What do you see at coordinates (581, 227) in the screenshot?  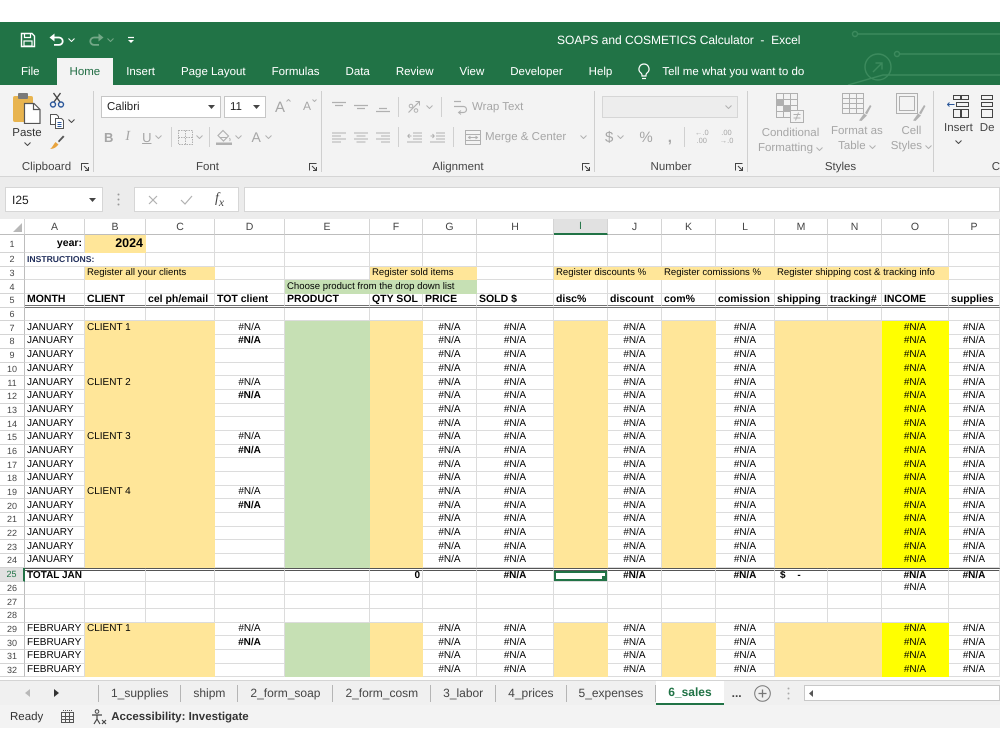 I see `column-header: I` at bounding box center [581, 227].